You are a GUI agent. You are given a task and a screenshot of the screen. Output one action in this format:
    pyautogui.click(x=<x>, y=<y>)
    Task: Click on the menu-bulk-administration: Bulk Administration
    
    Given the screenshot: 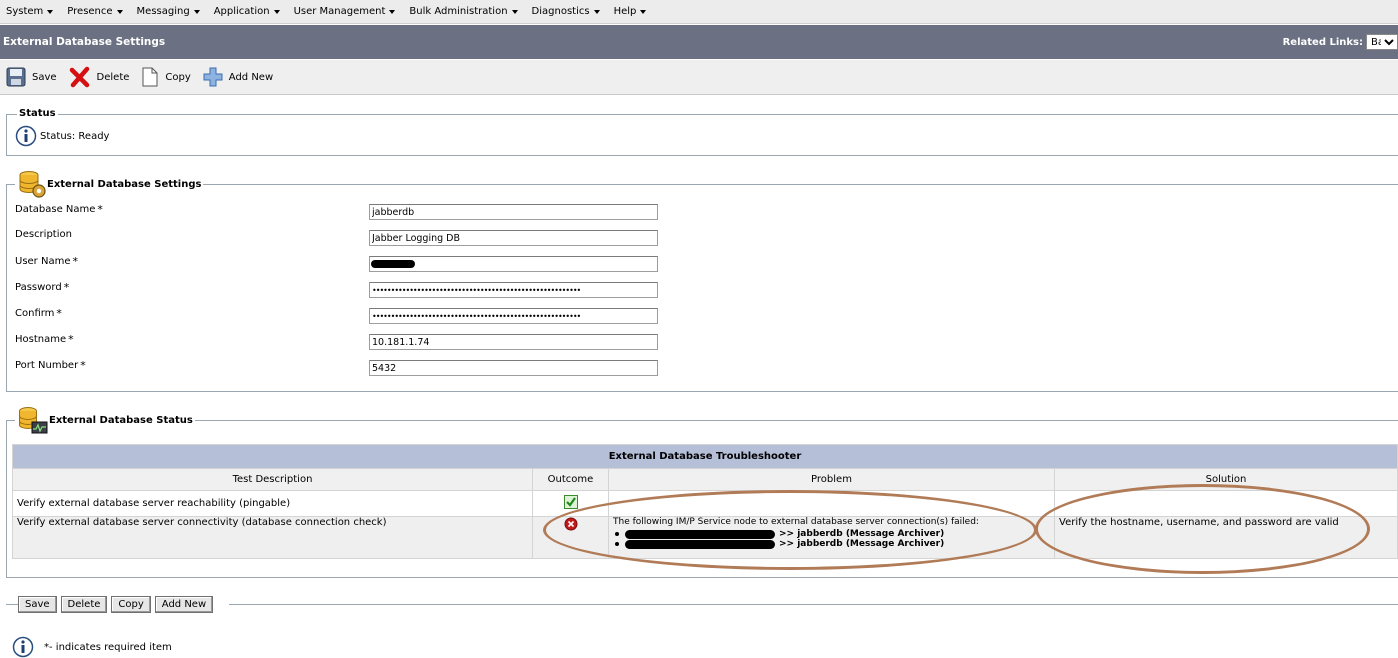 What is the action you would take?
    pyautogui.click(x=463, y=11)
    